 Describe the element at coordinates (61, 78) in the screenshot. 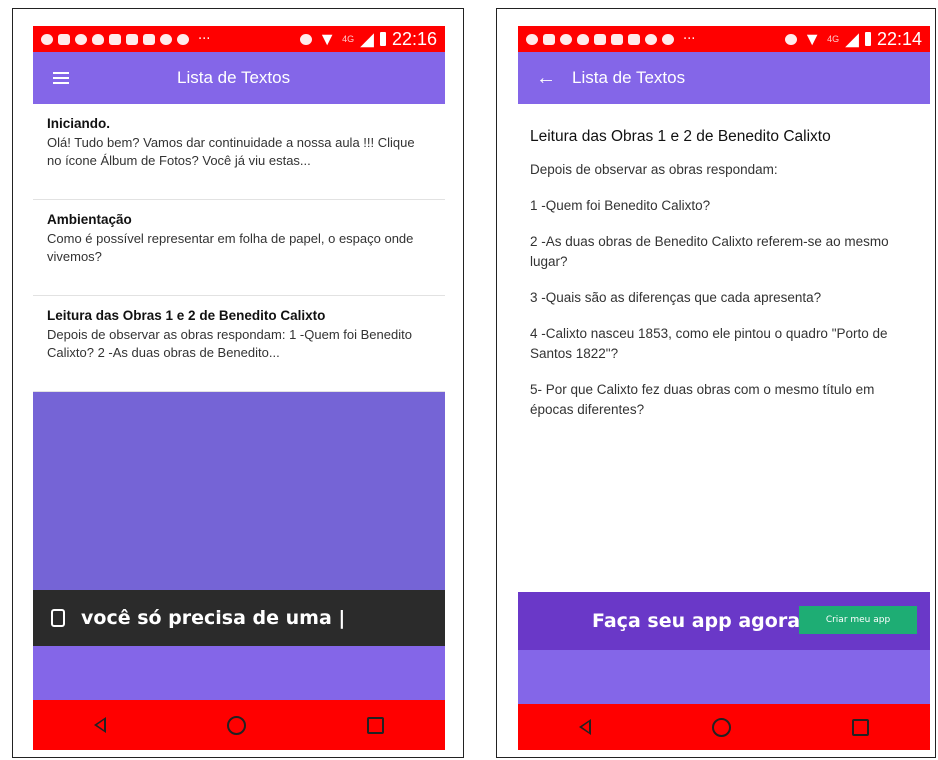

I see `menu-icon` at that location.